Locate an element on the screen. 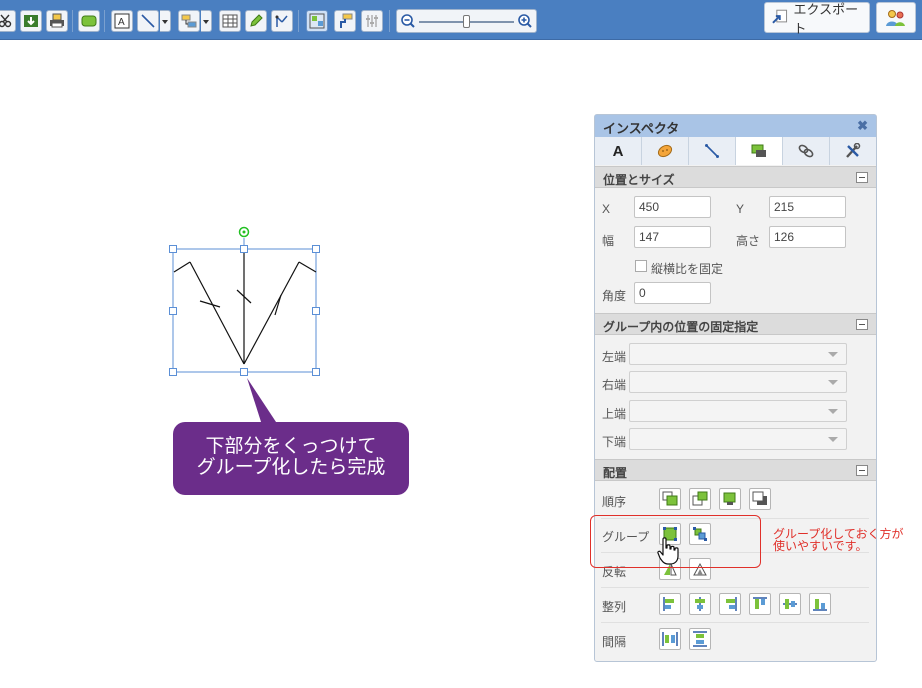 The height and width of the screenshot is (688, 922). fill-bucket-icon is located at coordinates (665, 151).